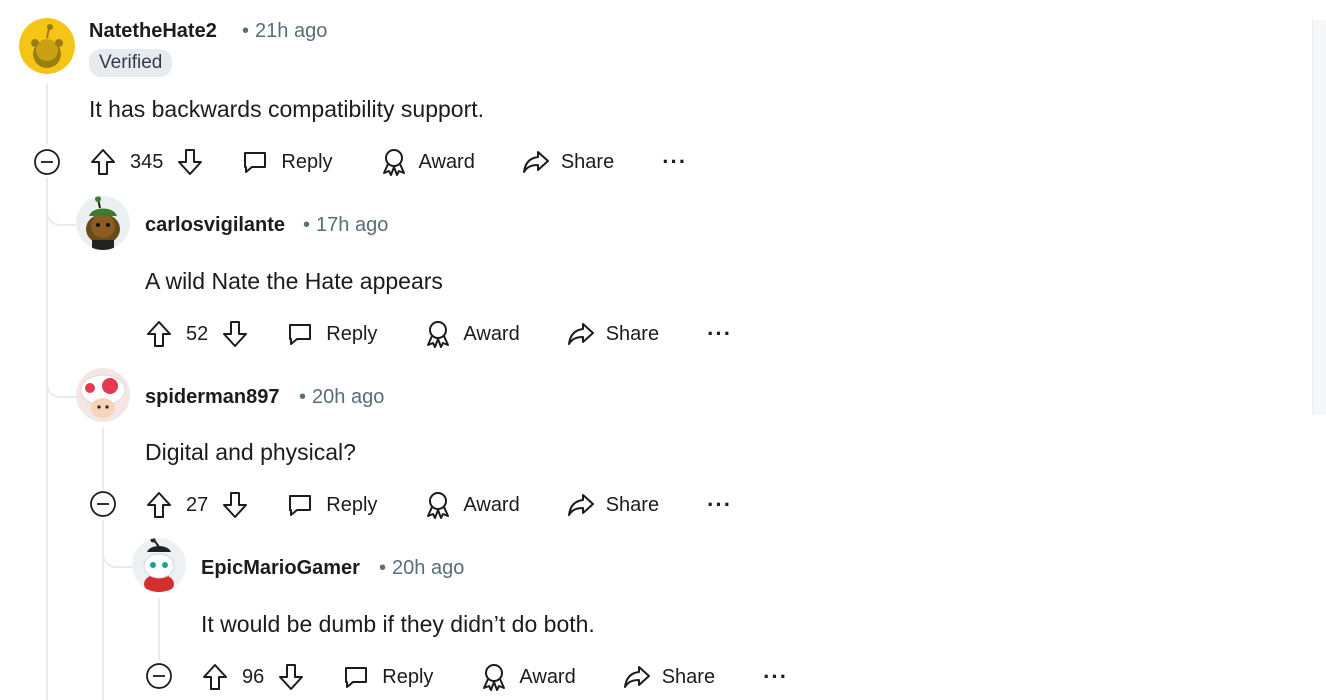 Image resolution: width=1326 pixels, height=700 pixels. I want to click on vote-score: 27, so click(197, 504).